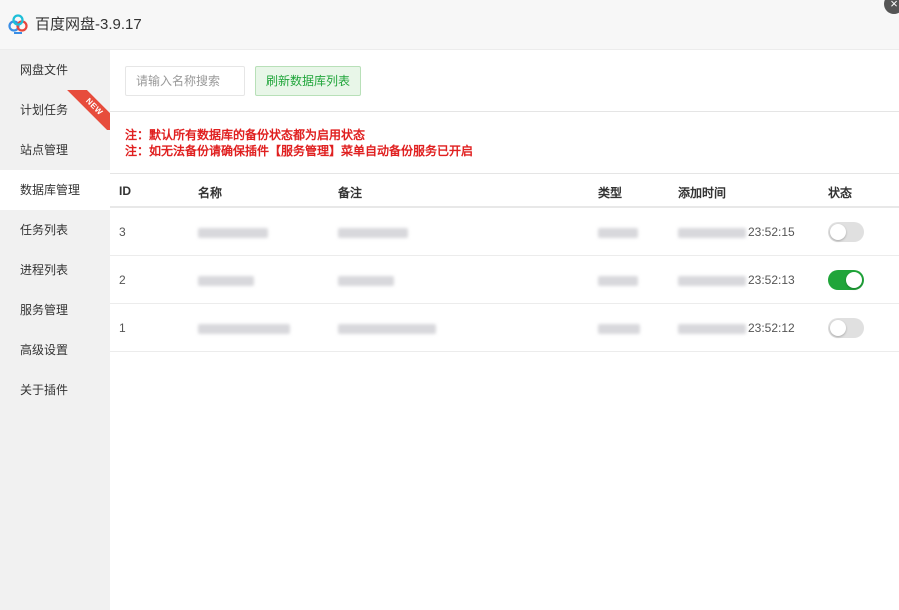 This screenshot has width=899, height=610. I want to click on sidebar-item-about: 关于插件, so click(55, 390).